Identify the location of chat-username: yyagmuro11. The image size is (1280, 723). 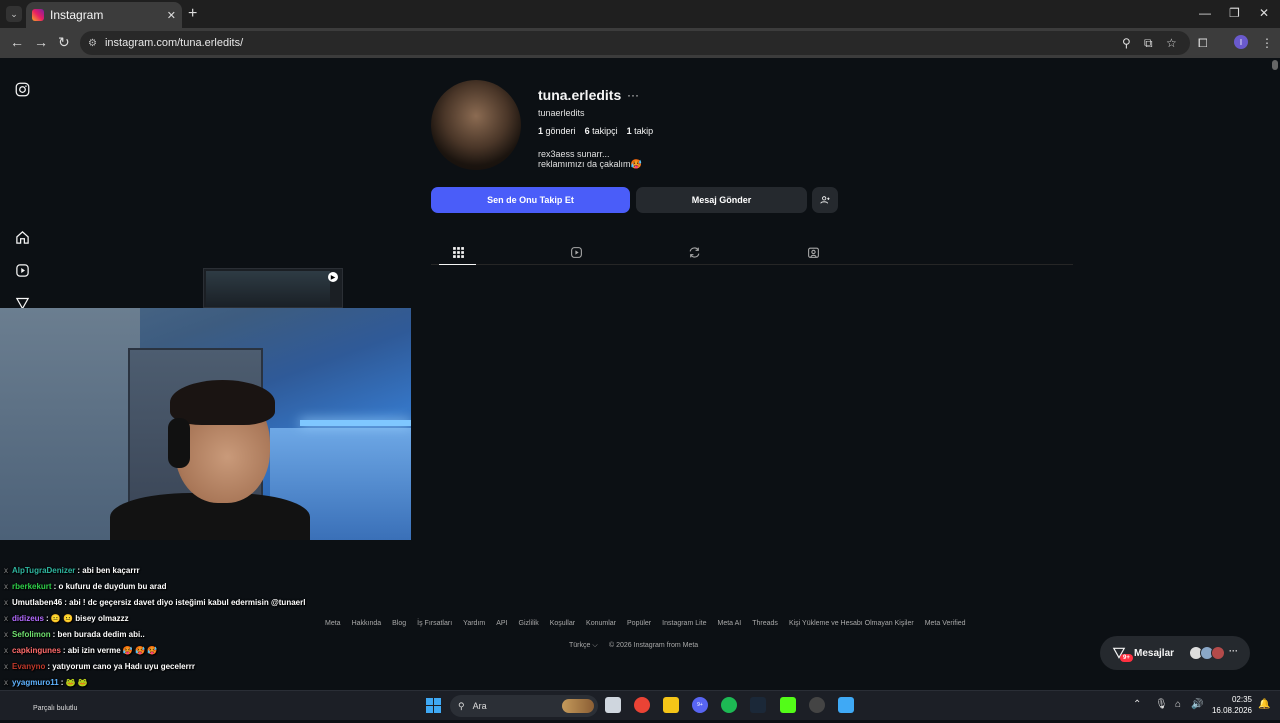
(35, 682).